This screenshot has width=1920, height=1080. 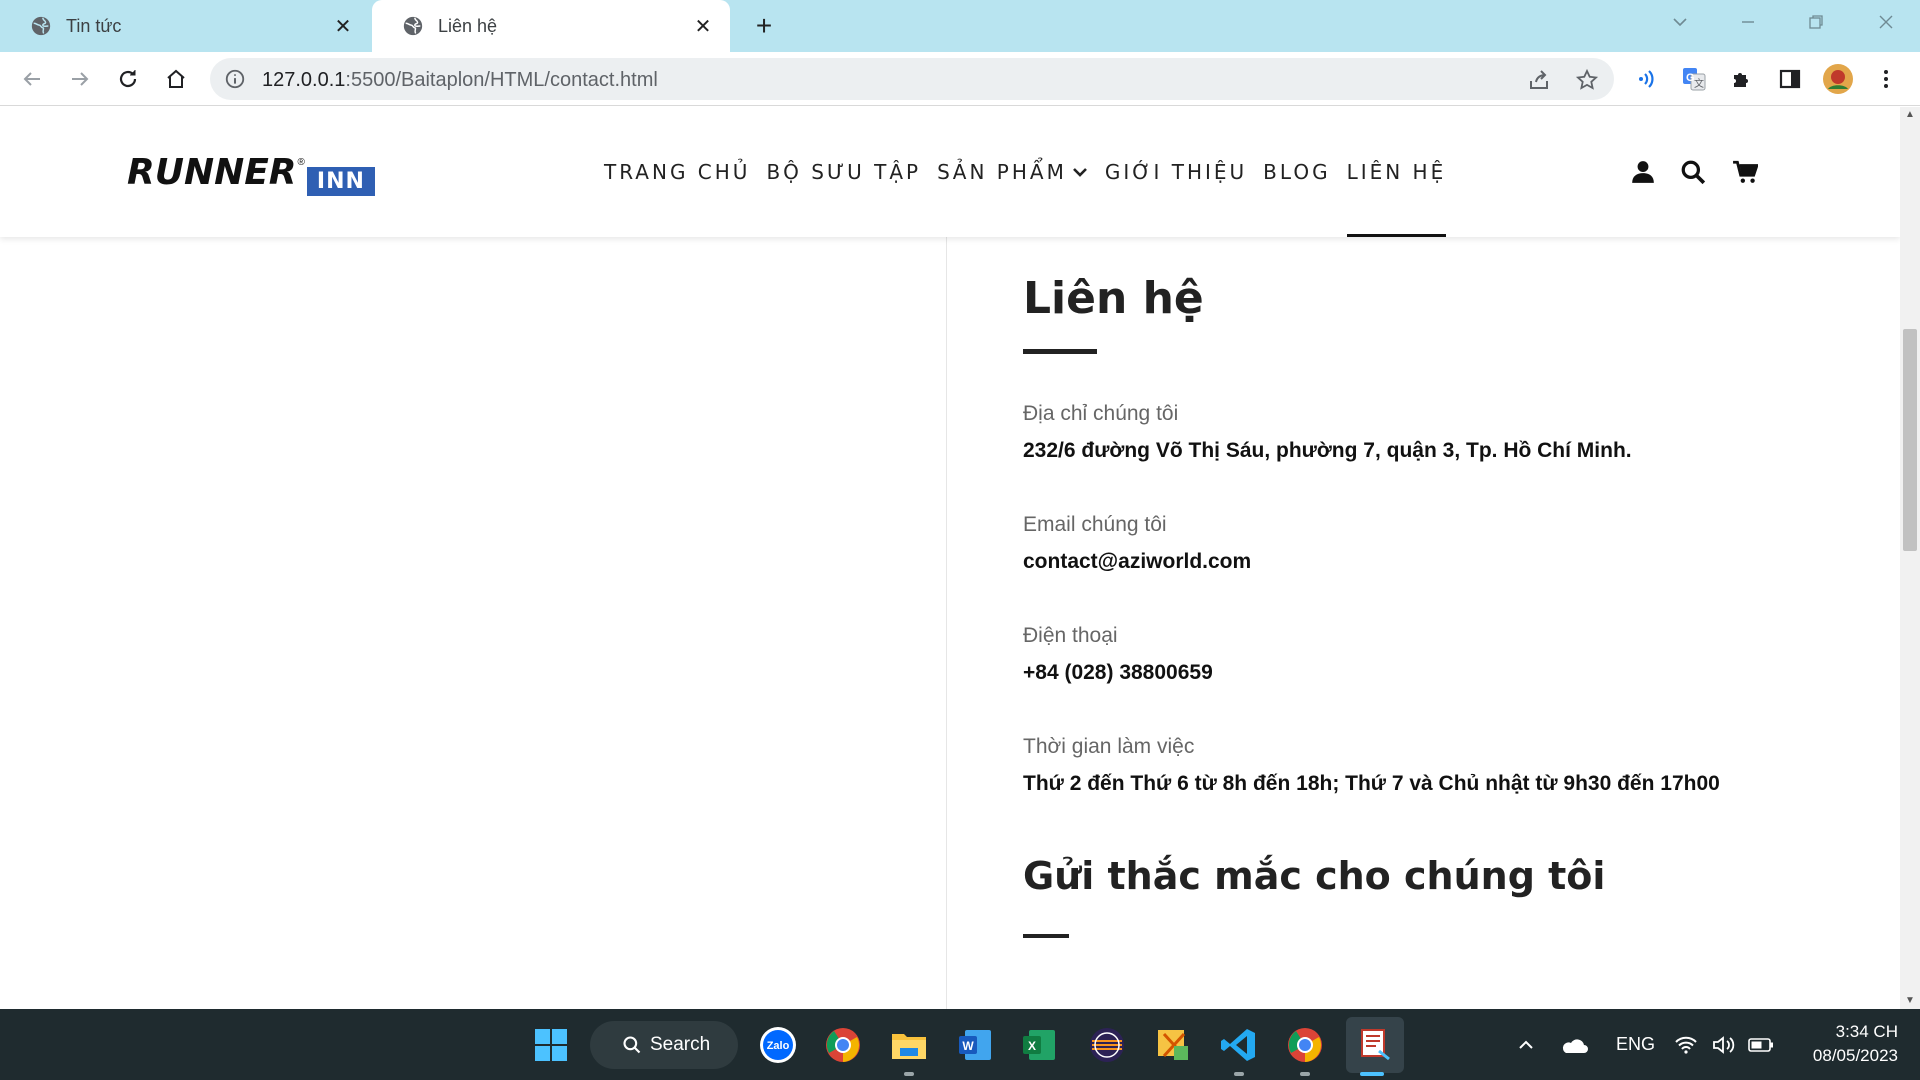 What do you see at coordinates (1039, 1045) in the screenshot?
I see `excel-app-icon: X` at bounding box center [1039, 1045].